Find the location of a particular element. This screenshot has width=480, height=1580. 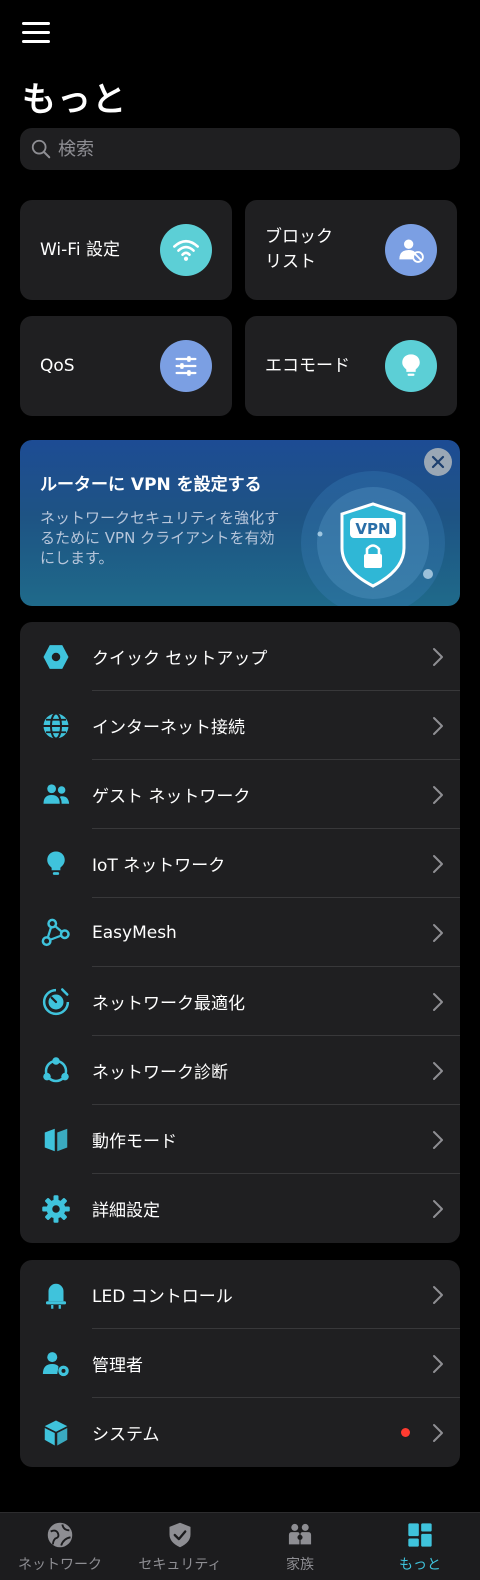

tile-wifi-settings: Wi-Fi 設定 is located at coordinates (126, 250).